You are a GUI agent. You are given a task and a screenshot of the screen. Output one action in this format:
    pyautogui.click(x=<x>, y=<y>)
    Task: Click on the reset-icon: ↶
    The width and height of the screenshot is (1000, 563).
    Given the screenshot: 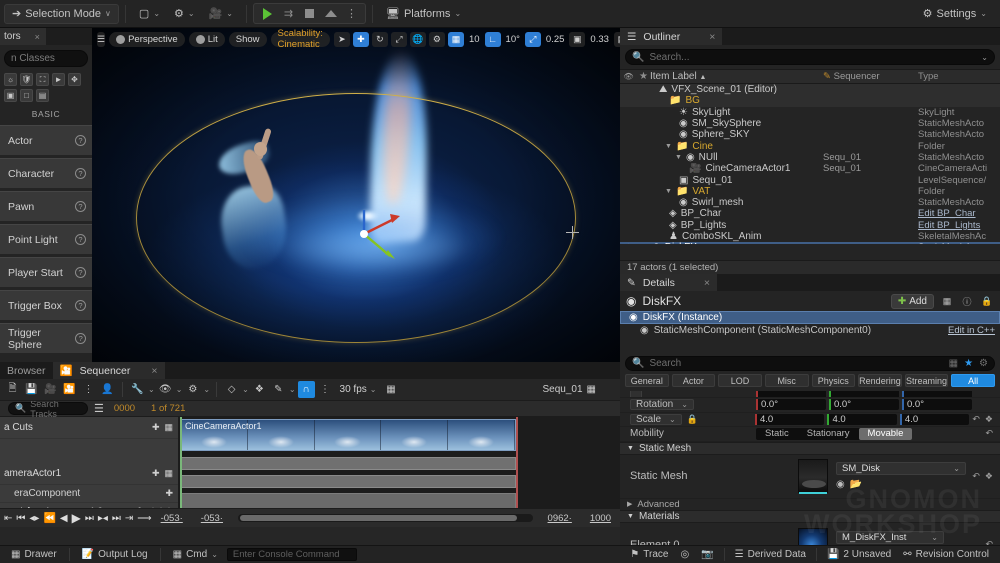 What is the action you would take?
    pyautogui.click(x=976, y=476)
    